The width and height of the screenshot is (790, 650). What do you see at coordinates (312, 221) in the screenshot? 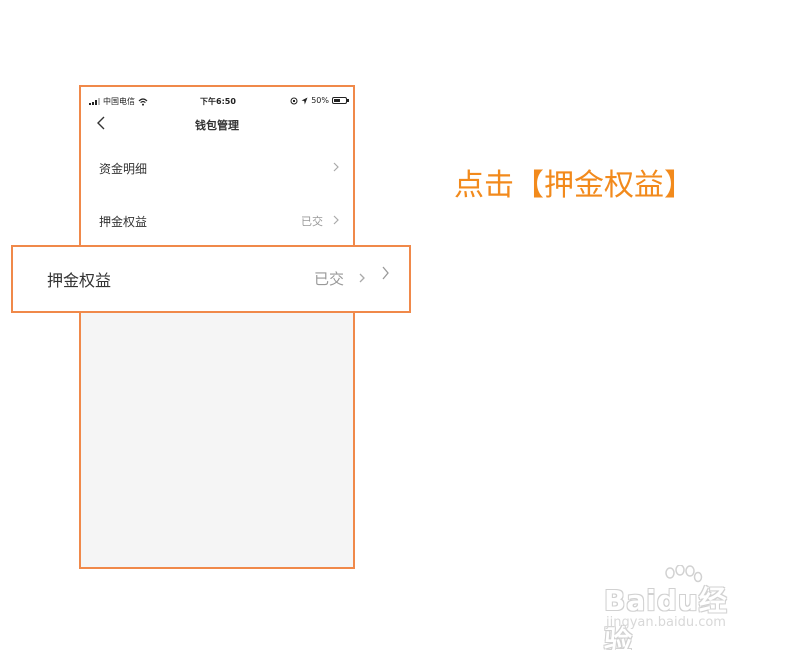
I see `list-item-value: 已交` at bounding box center [312, 221].